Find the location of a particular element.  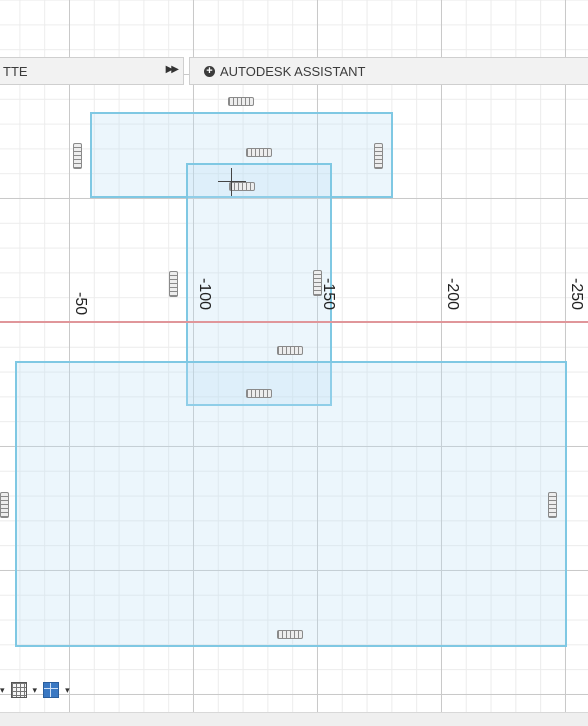

crosshair-cursor-icon is located at coordinates (232, 182).